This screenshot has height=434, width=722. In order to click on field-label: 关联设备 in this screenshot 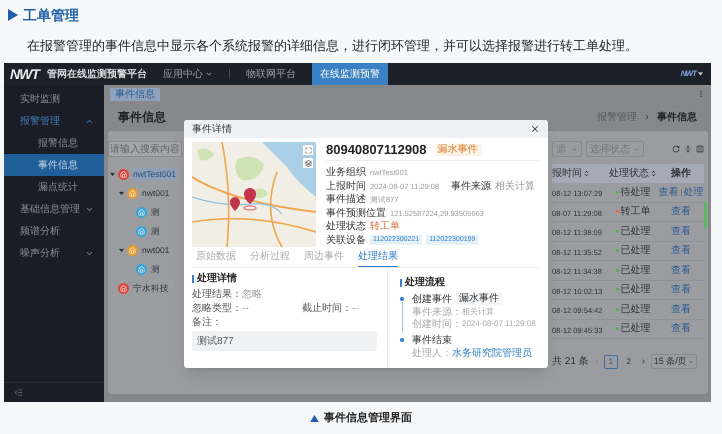, I will do `click(346, 241)`.